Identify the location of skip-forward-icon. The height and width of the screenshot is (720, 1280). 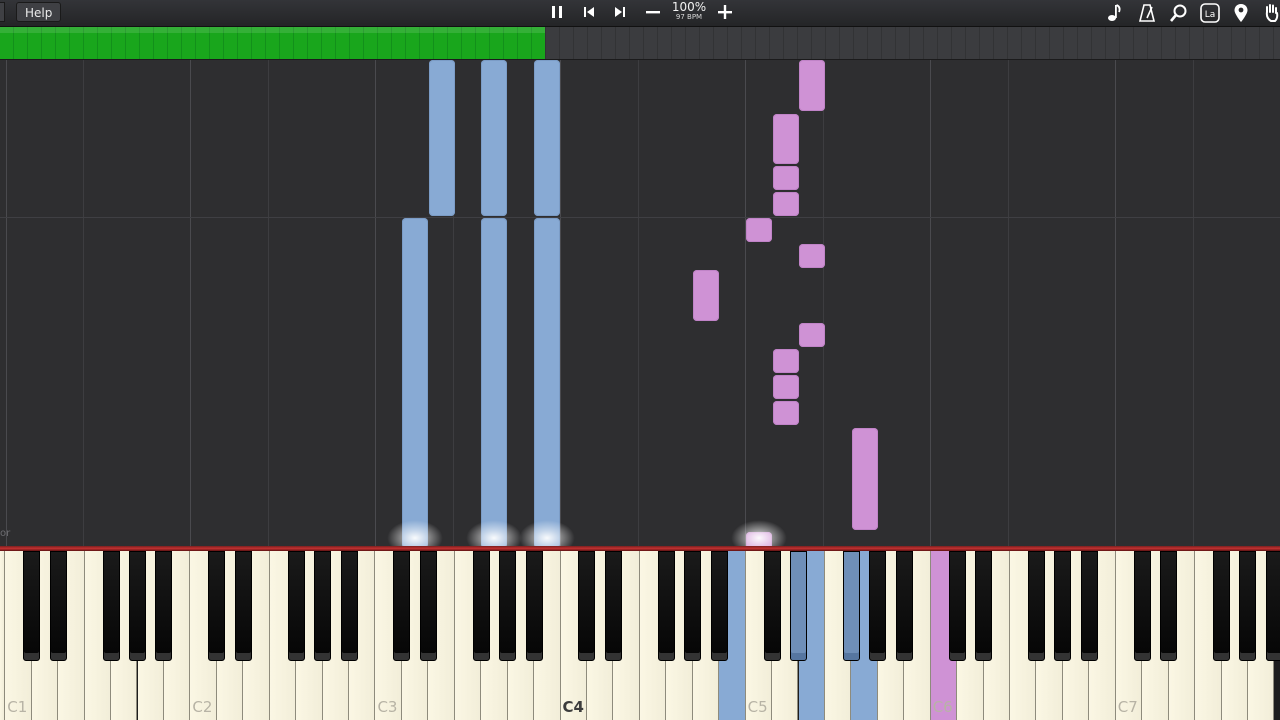
(620, 12).